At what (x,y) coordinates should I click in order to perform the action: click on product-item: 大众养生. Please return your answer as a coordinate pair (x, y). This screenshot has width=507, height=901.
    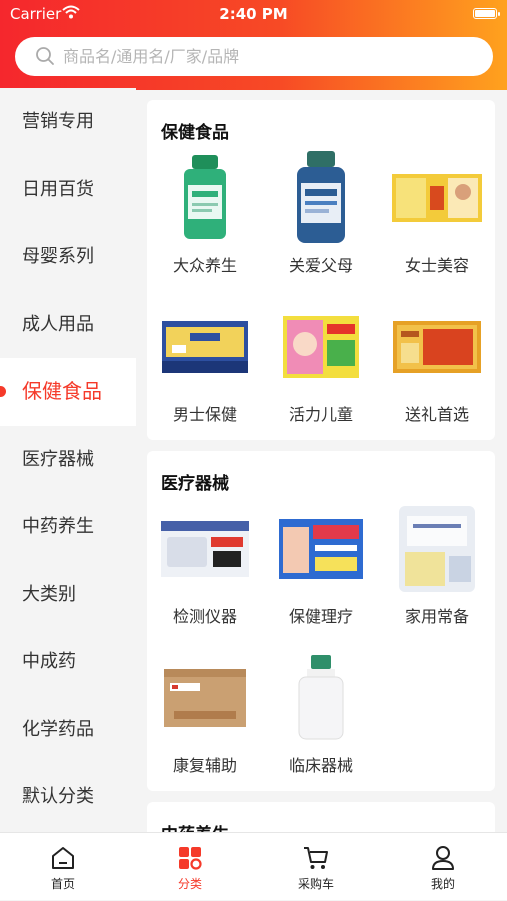
    Looking at the image, I should click on (205, 212).